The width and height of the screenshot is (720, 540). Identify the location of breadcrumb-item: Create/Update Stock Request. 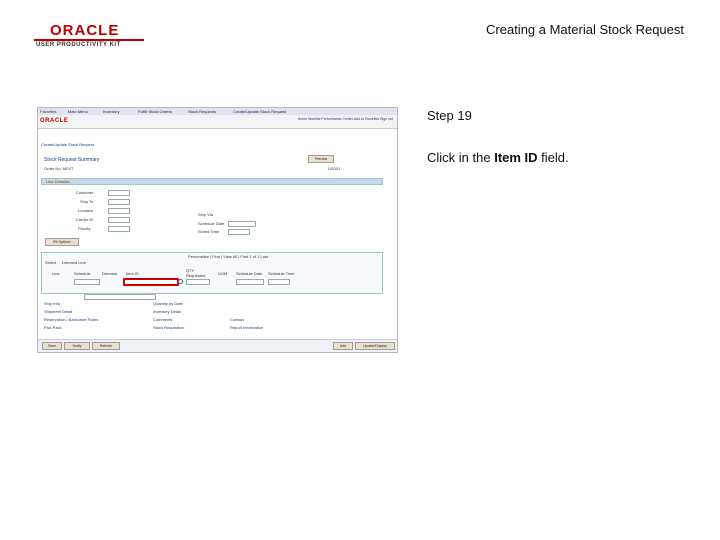
(259, 111).